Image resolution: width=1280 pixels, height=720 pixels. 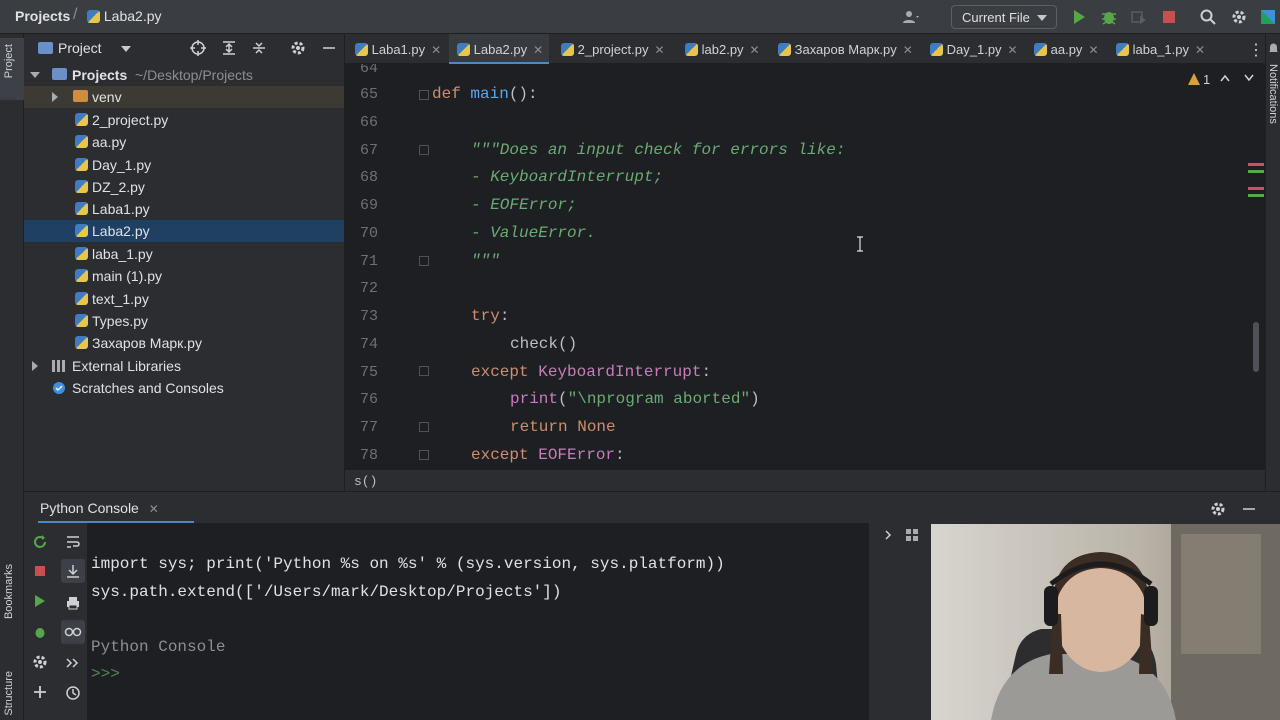 I want to click on tree-item-file: DZ_2.py, so click(x=184, y=187).